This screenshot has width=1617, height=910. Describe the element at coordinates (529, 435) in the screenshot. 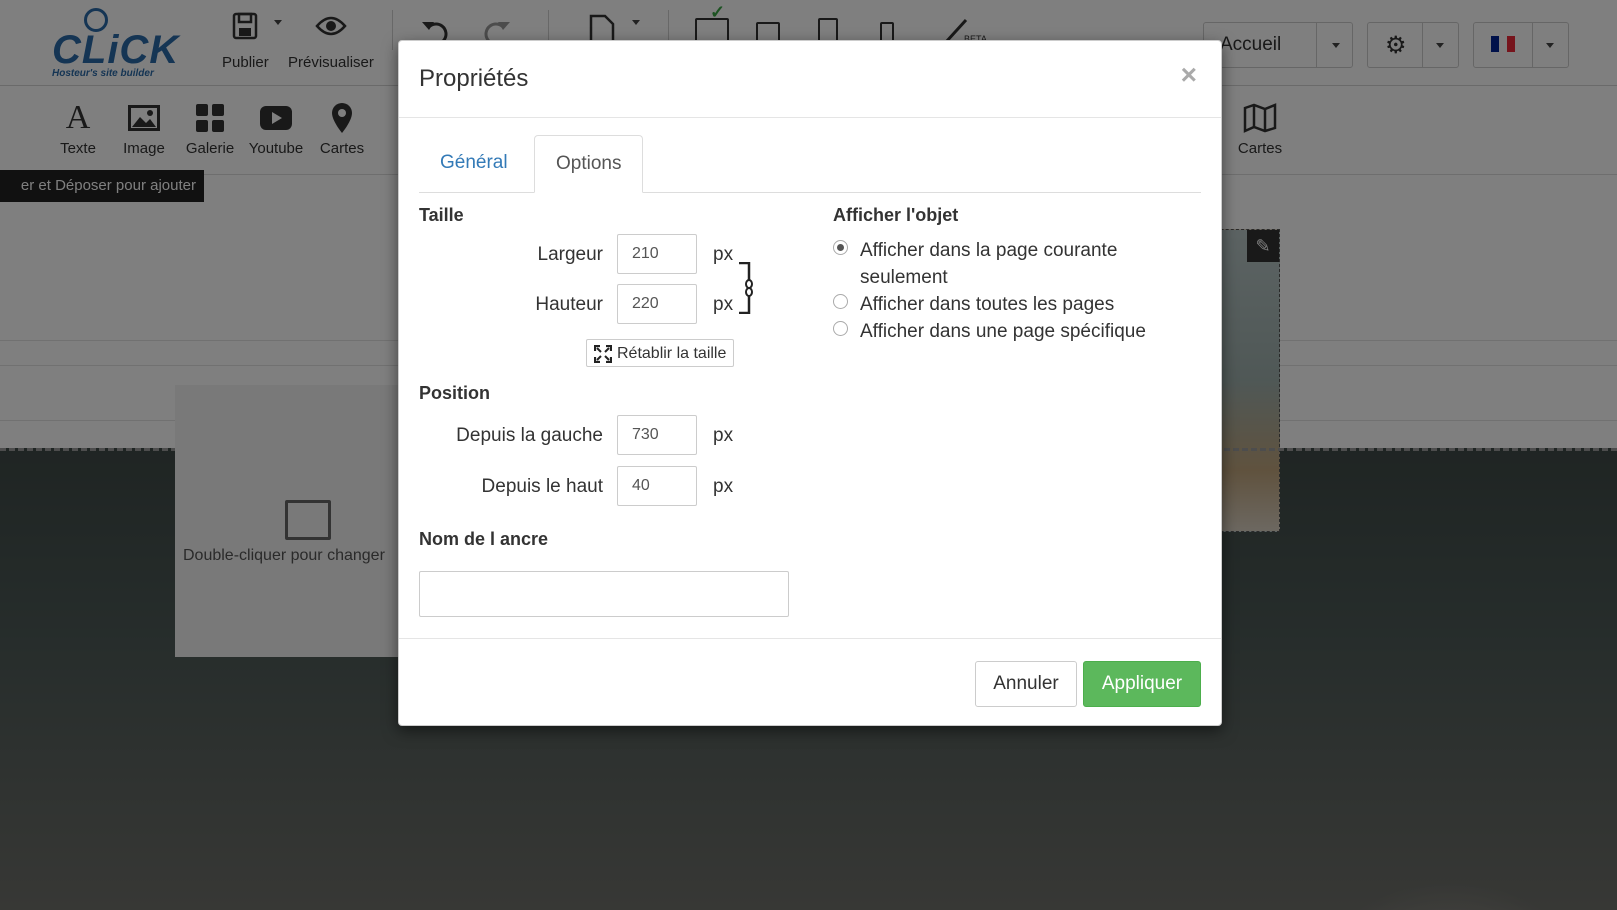

I see `from-left-label: Depuis la gauche` at that location.